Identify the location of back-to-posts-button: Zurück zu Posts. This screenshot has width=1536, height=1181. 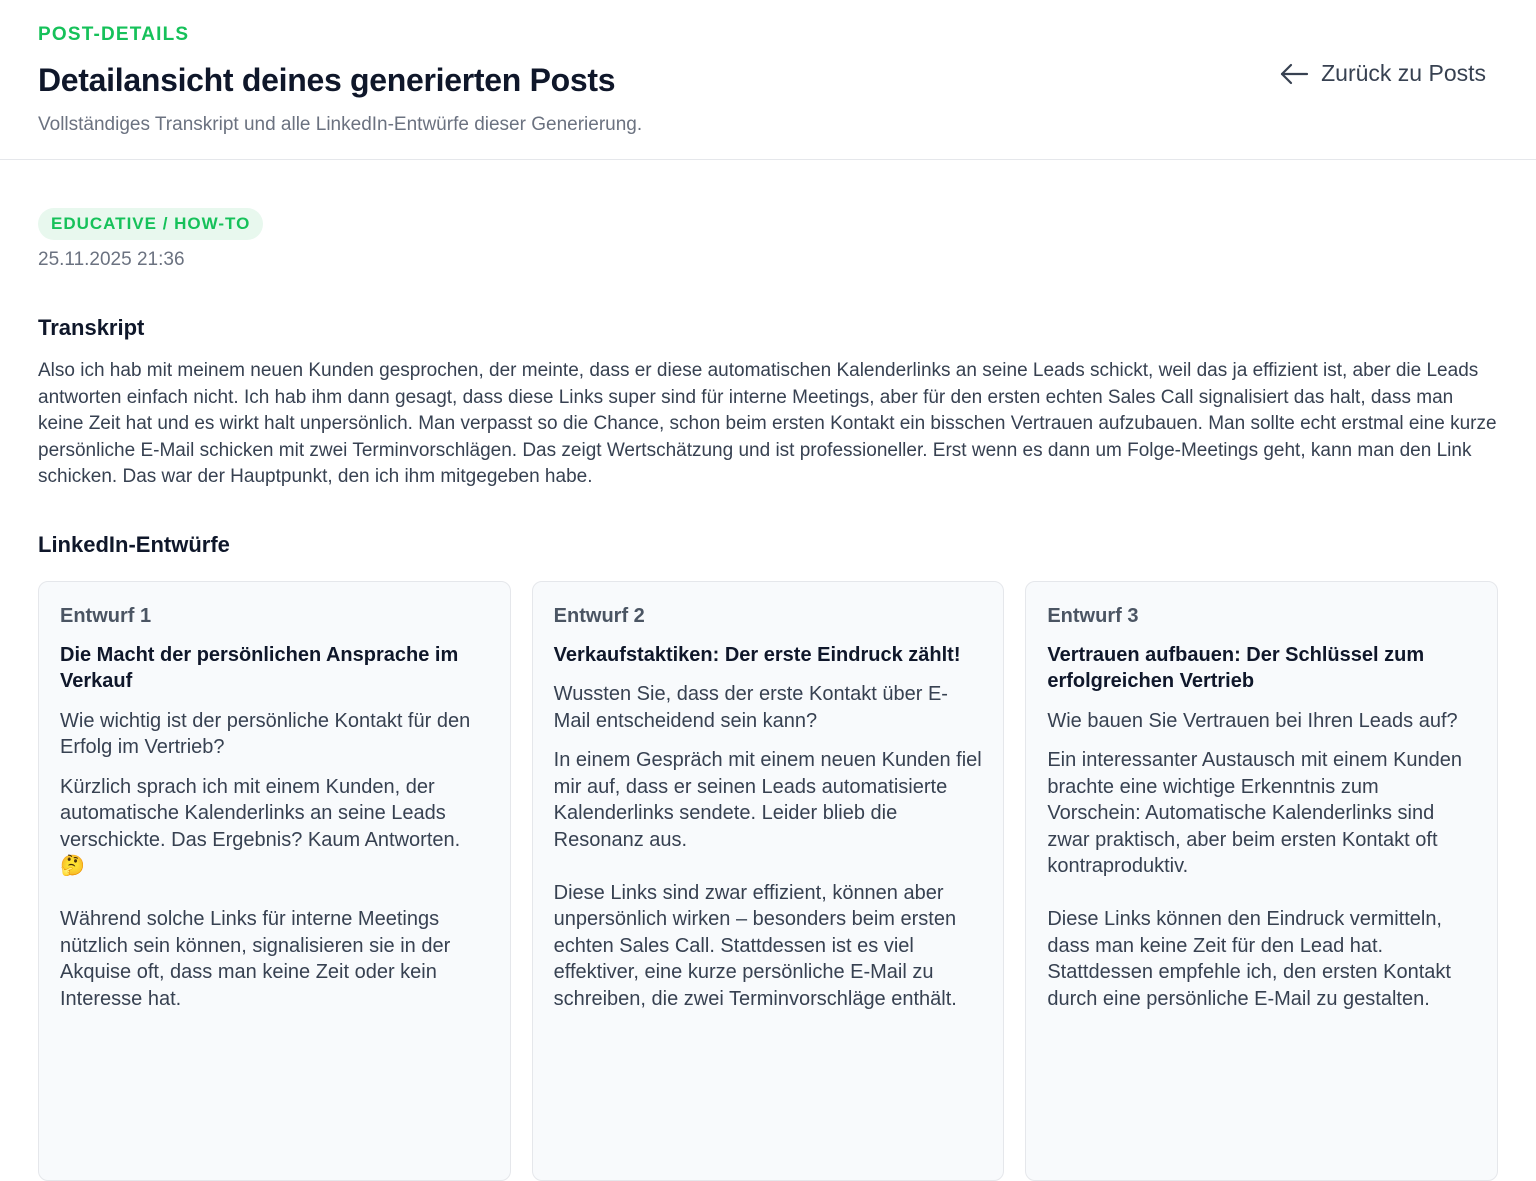
(1382, 73).